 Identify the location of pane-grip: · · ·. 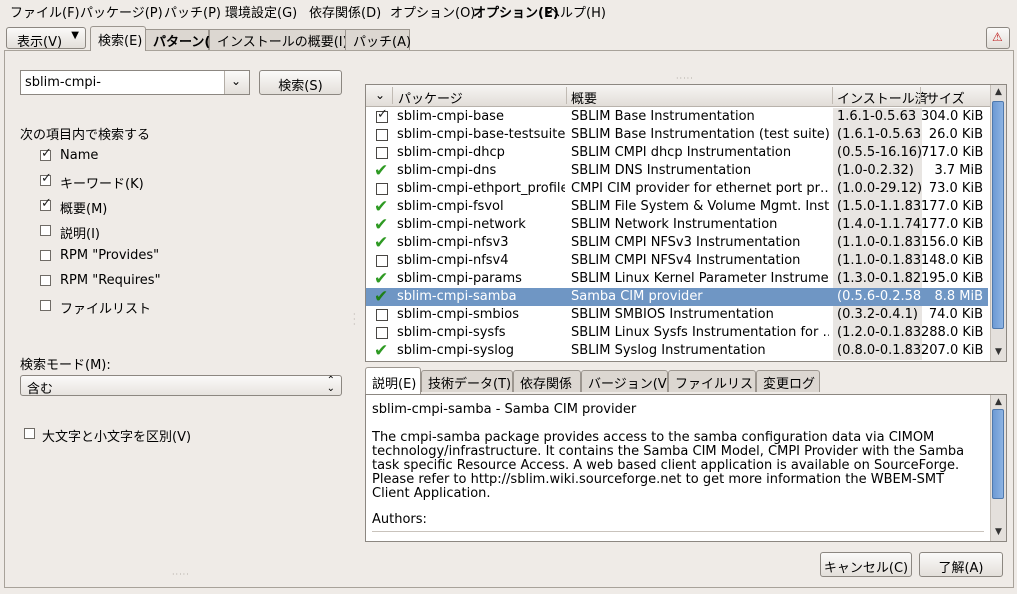
(355, 320).